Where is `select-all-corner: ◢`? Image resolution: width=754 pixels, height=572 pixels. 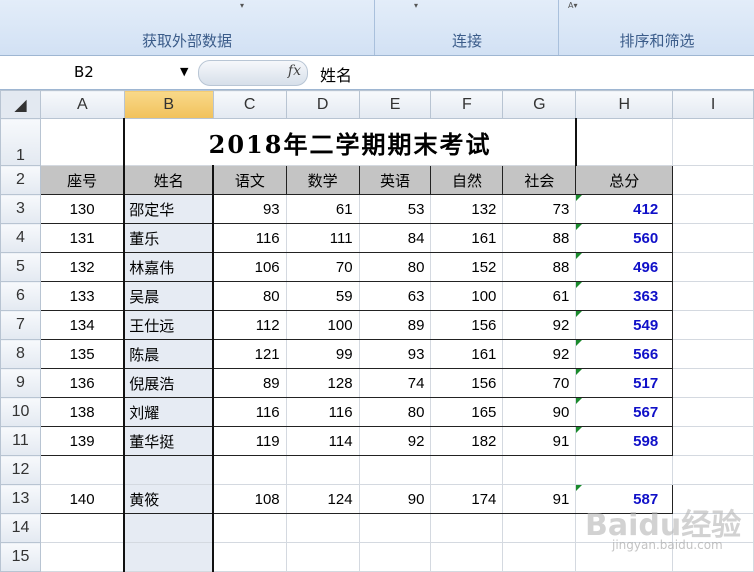
select-all-corner: ◢ is located at coordinates (20, 104).